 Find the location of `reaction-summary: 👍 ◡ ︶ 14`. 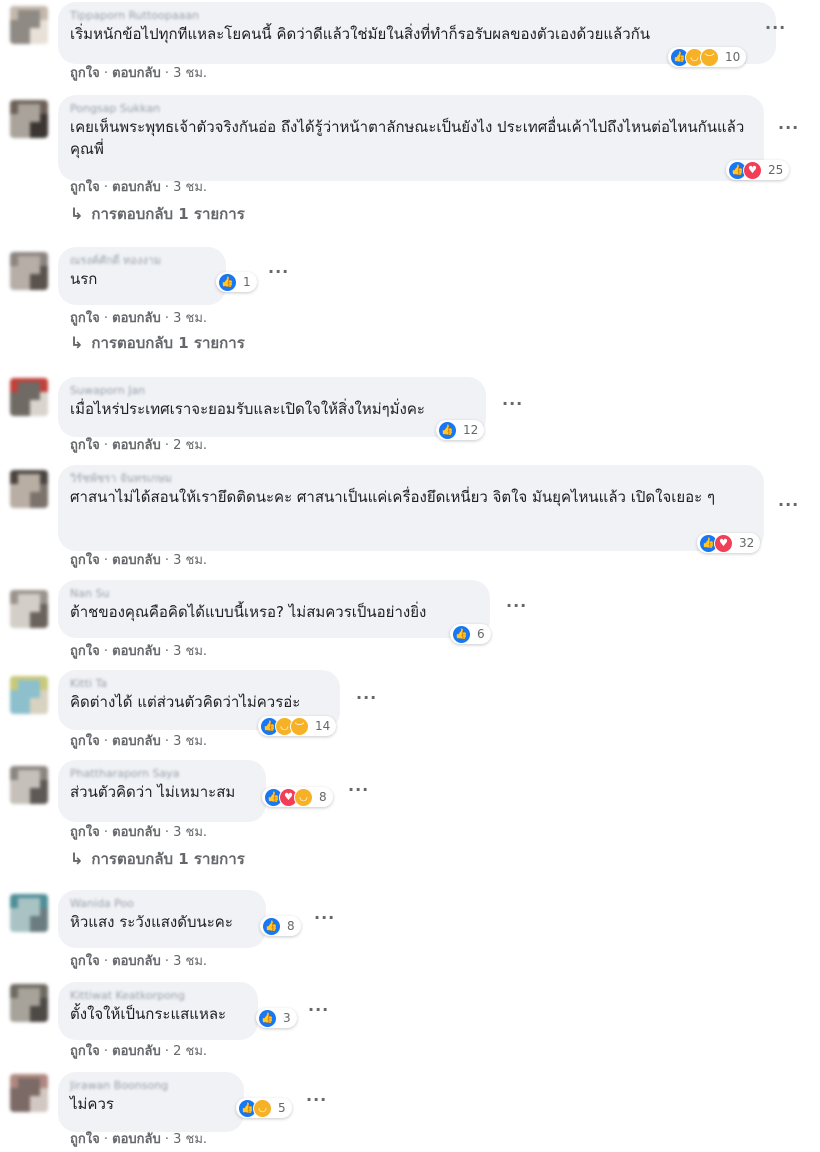

reaction-summary: 👍 ◡ ︶ 14 is located at coordinates (297, 726).